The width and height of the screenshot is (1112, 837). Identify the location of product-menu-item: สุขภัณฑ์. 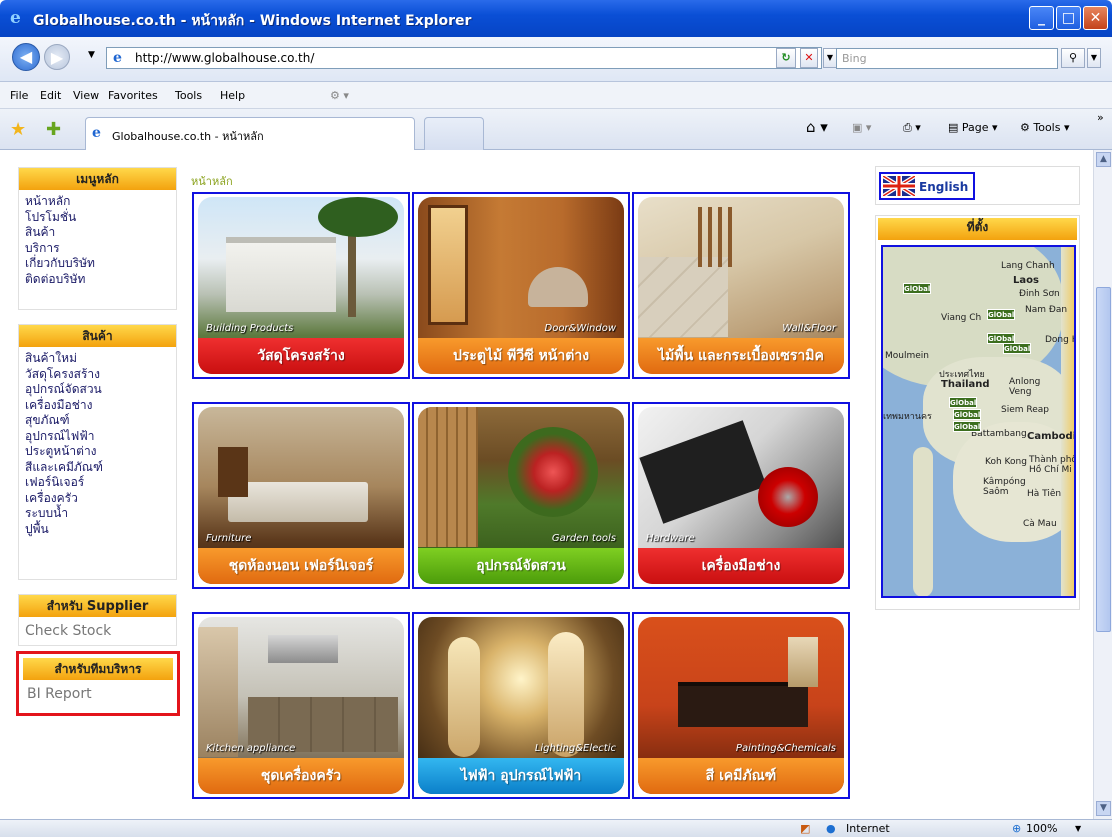
(100, 421).